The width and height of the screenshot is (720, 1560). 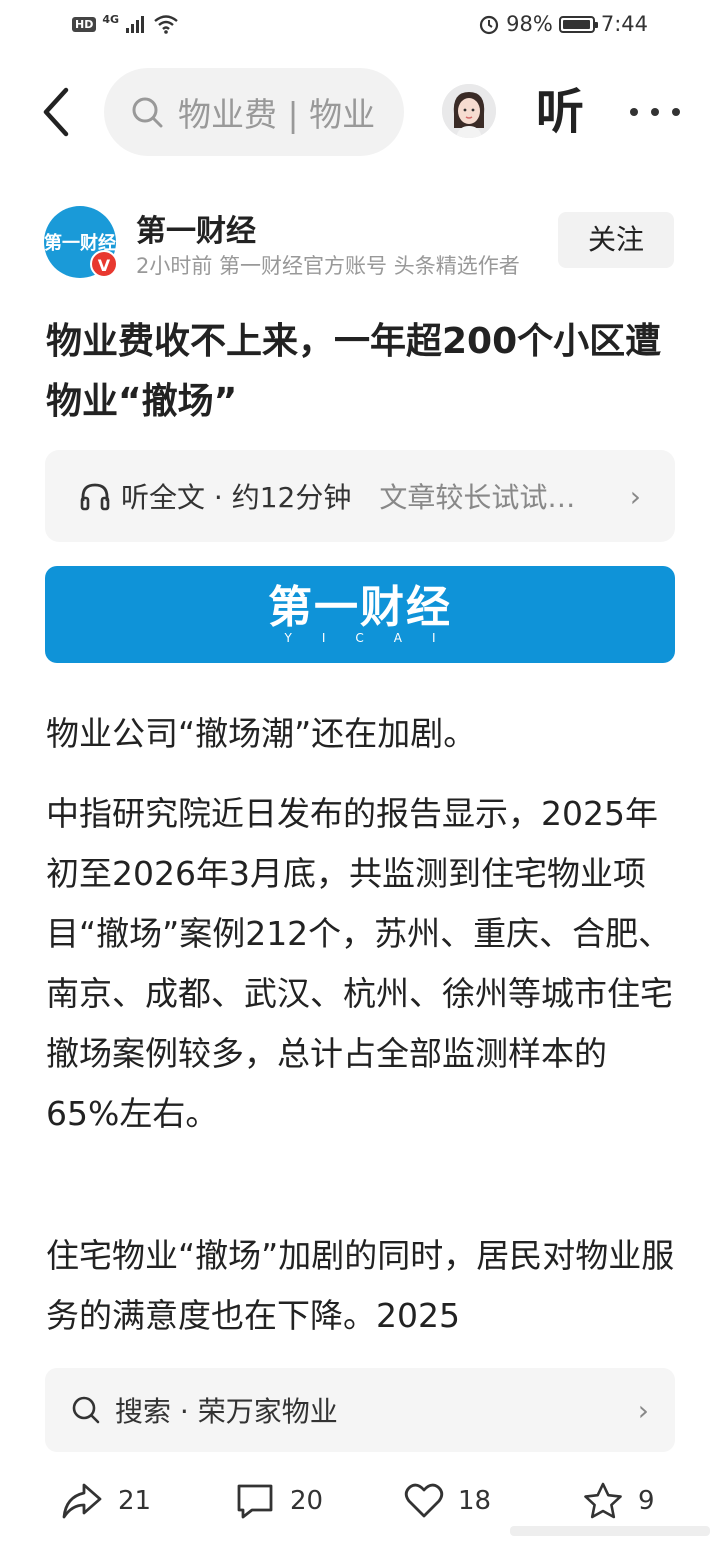 I want to click on battery-icon, so click(x=578, y=24).